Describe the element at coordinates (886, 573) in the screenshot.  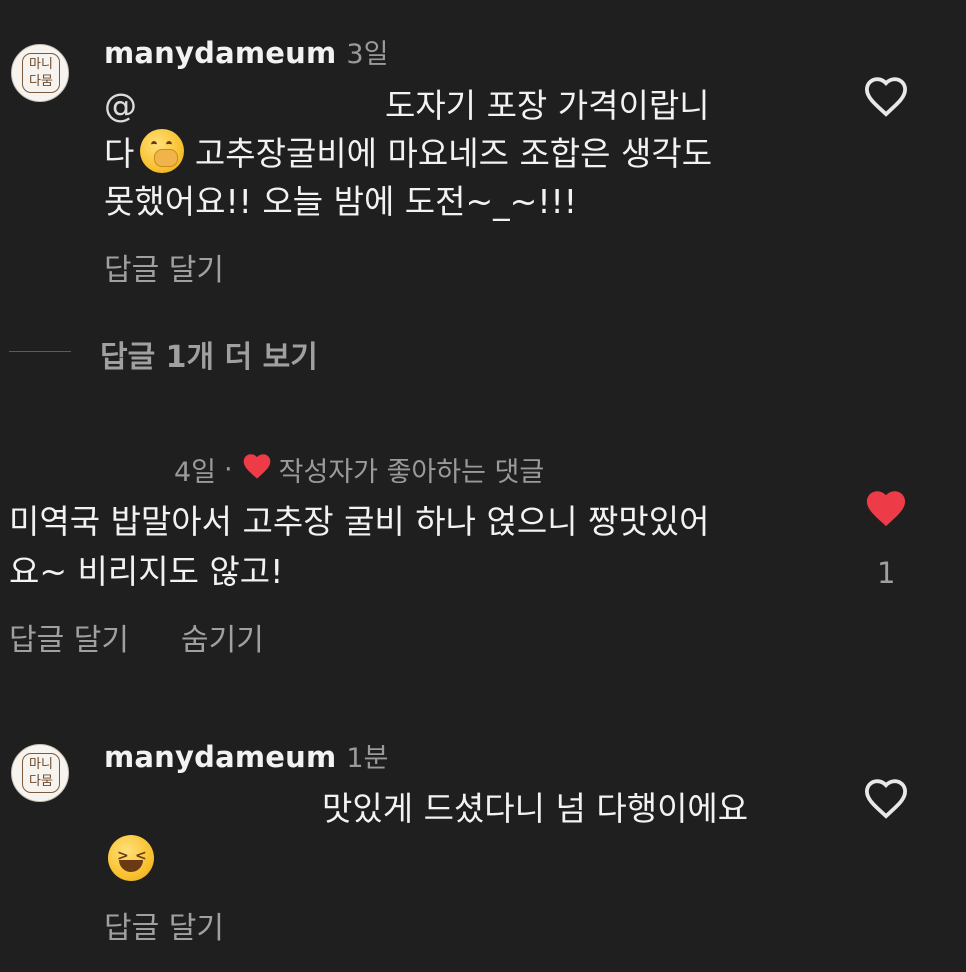
I see `like-count: 1` at that location.